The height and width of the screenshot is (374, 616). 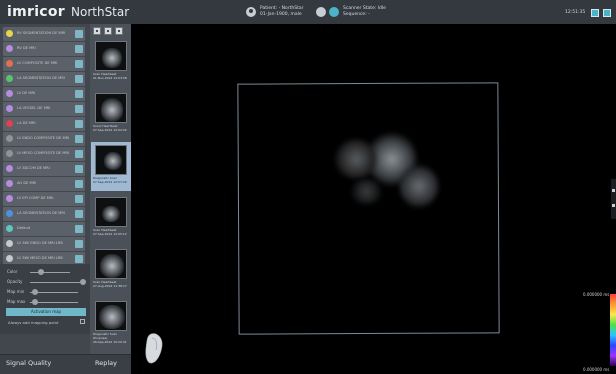 I want to click on map-list-item: AO DE MRI, so click(x=44, y=184).